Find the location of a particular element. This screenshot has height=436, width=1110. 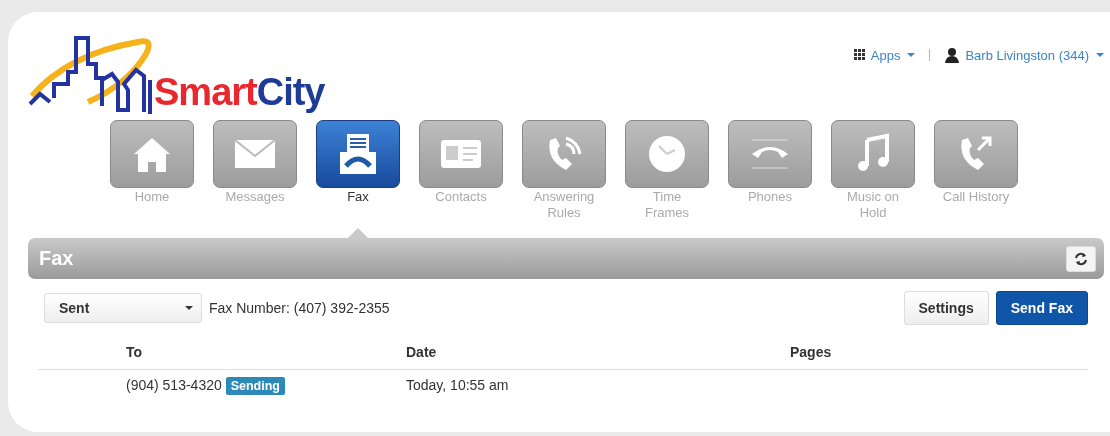

table-cell: (904) 513-4320 is located at coordinates (174, 385).